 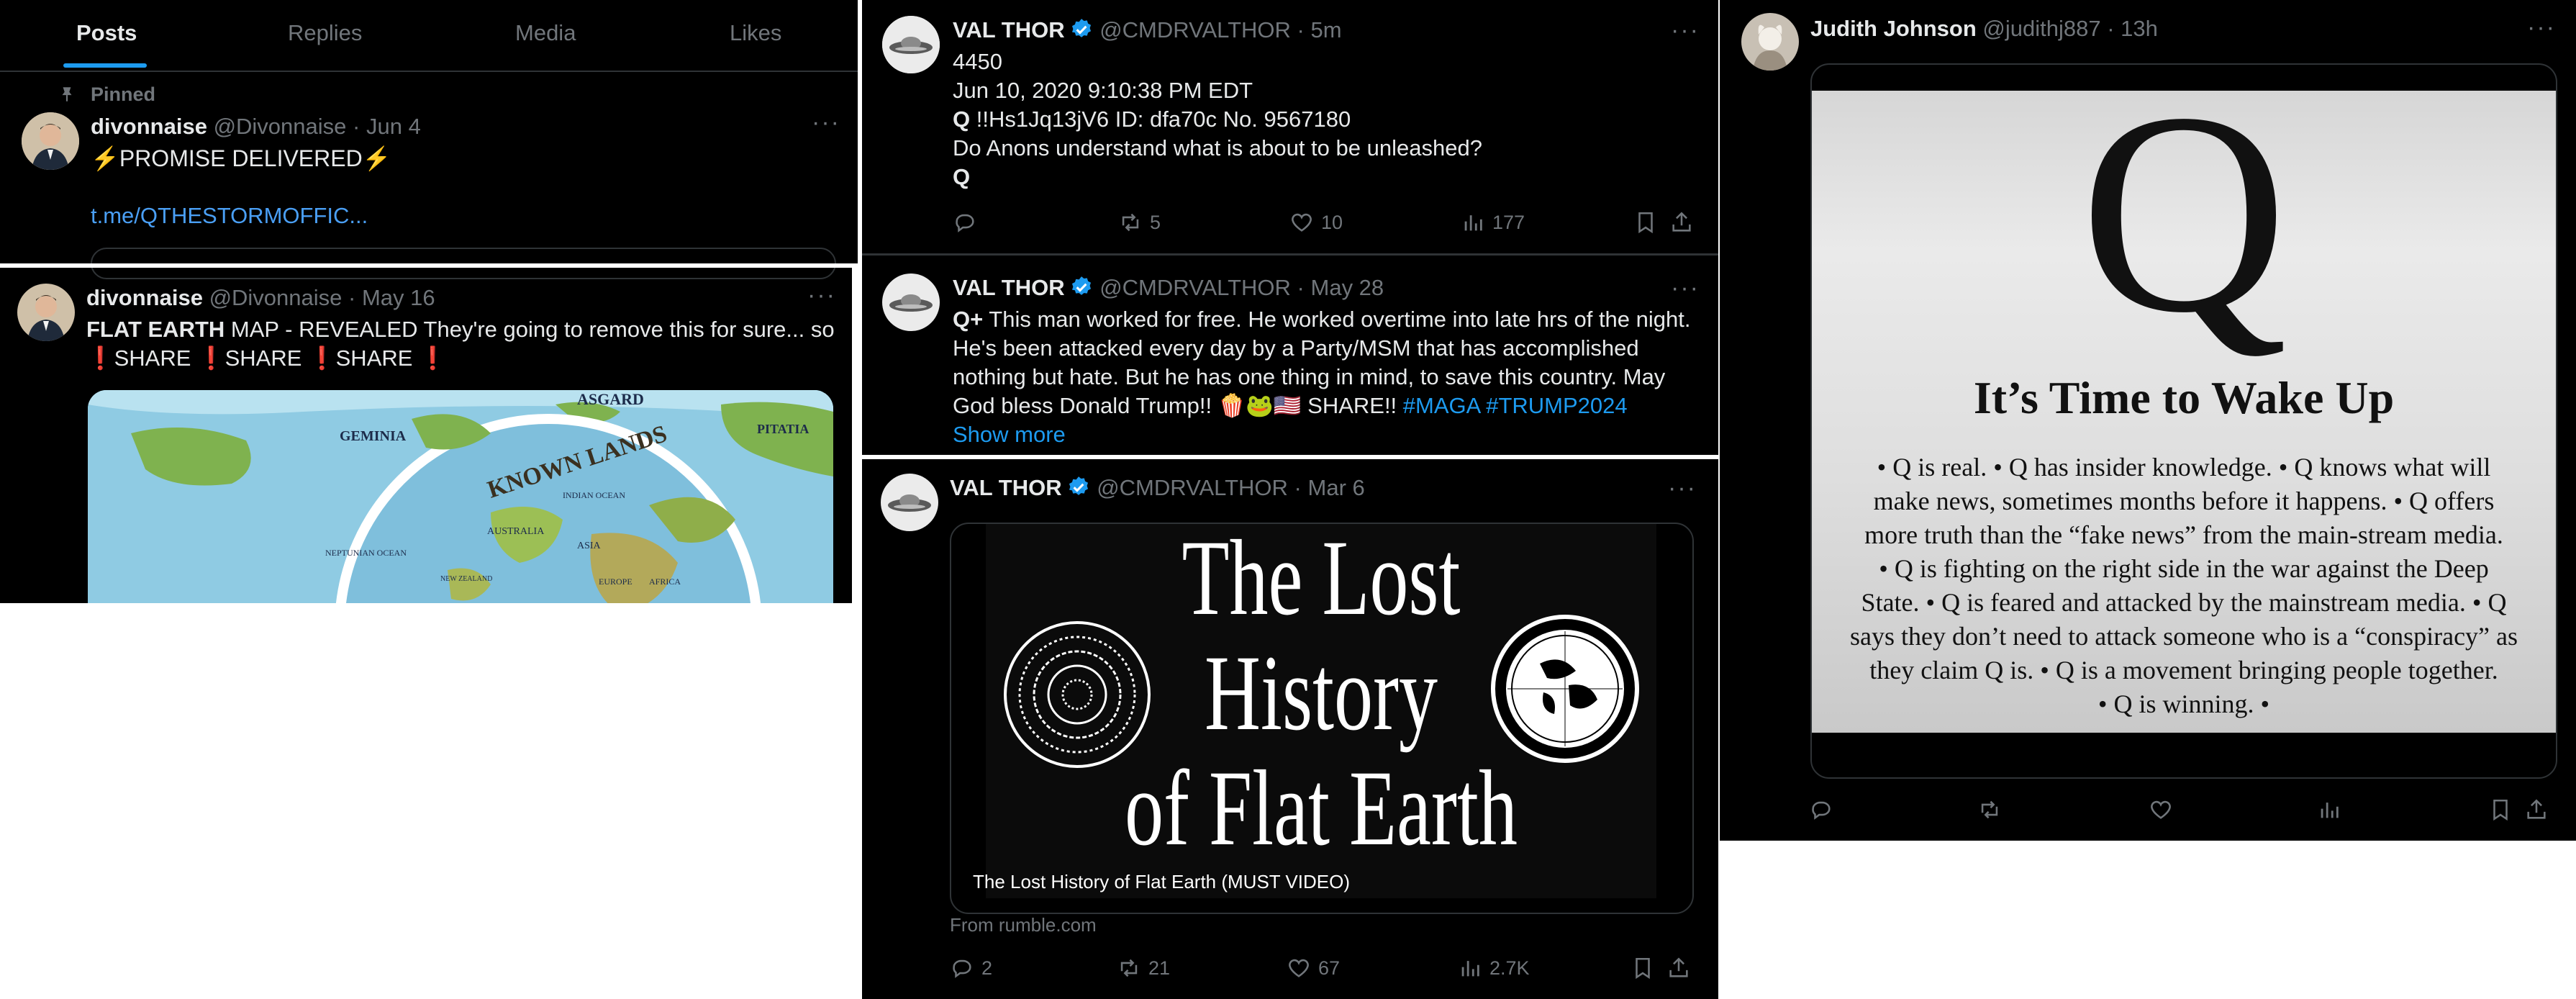 I want to click on reply-button: 2, so click(x=971, y=968).